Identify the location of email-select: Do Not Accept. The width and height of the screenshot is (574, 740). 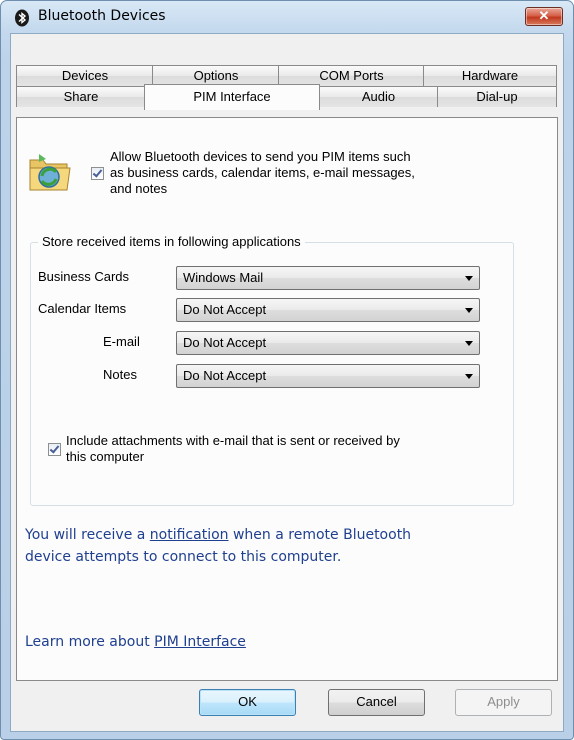
(328, 343).